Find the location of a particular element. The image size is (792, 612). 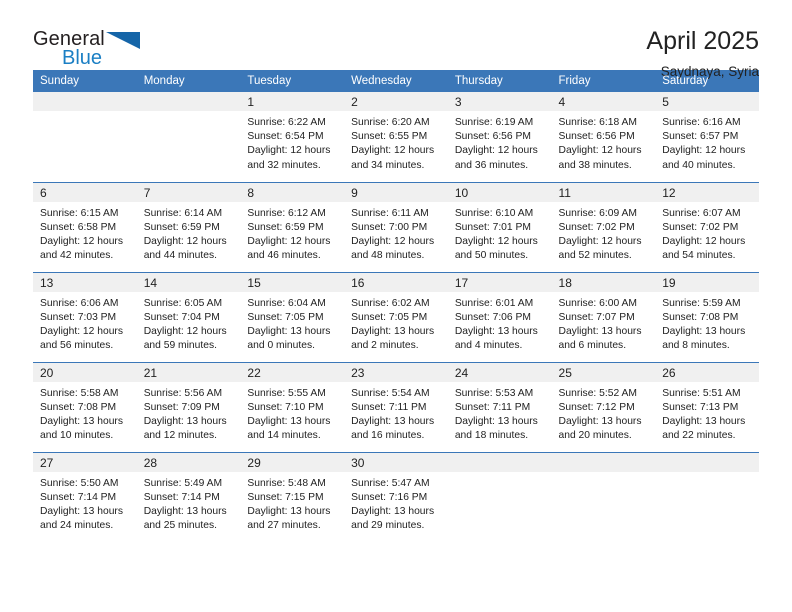

logo-text-blue: Blue is located at coordinates (82, 58).